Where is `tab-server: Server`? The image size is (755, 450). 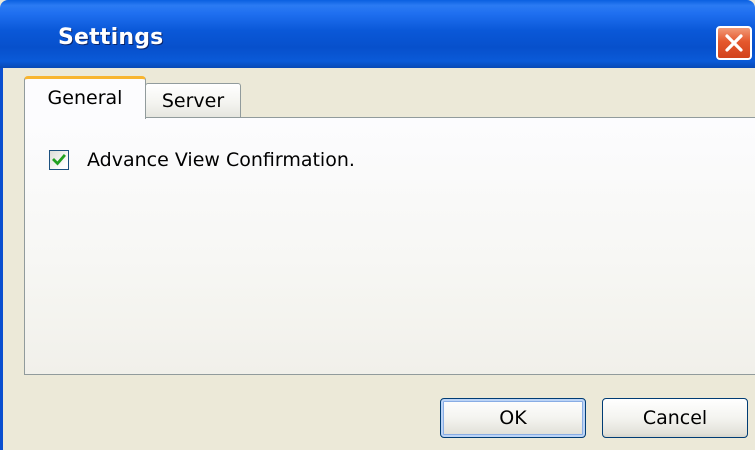 tab-server: Server is located at coordinates (193, 100).